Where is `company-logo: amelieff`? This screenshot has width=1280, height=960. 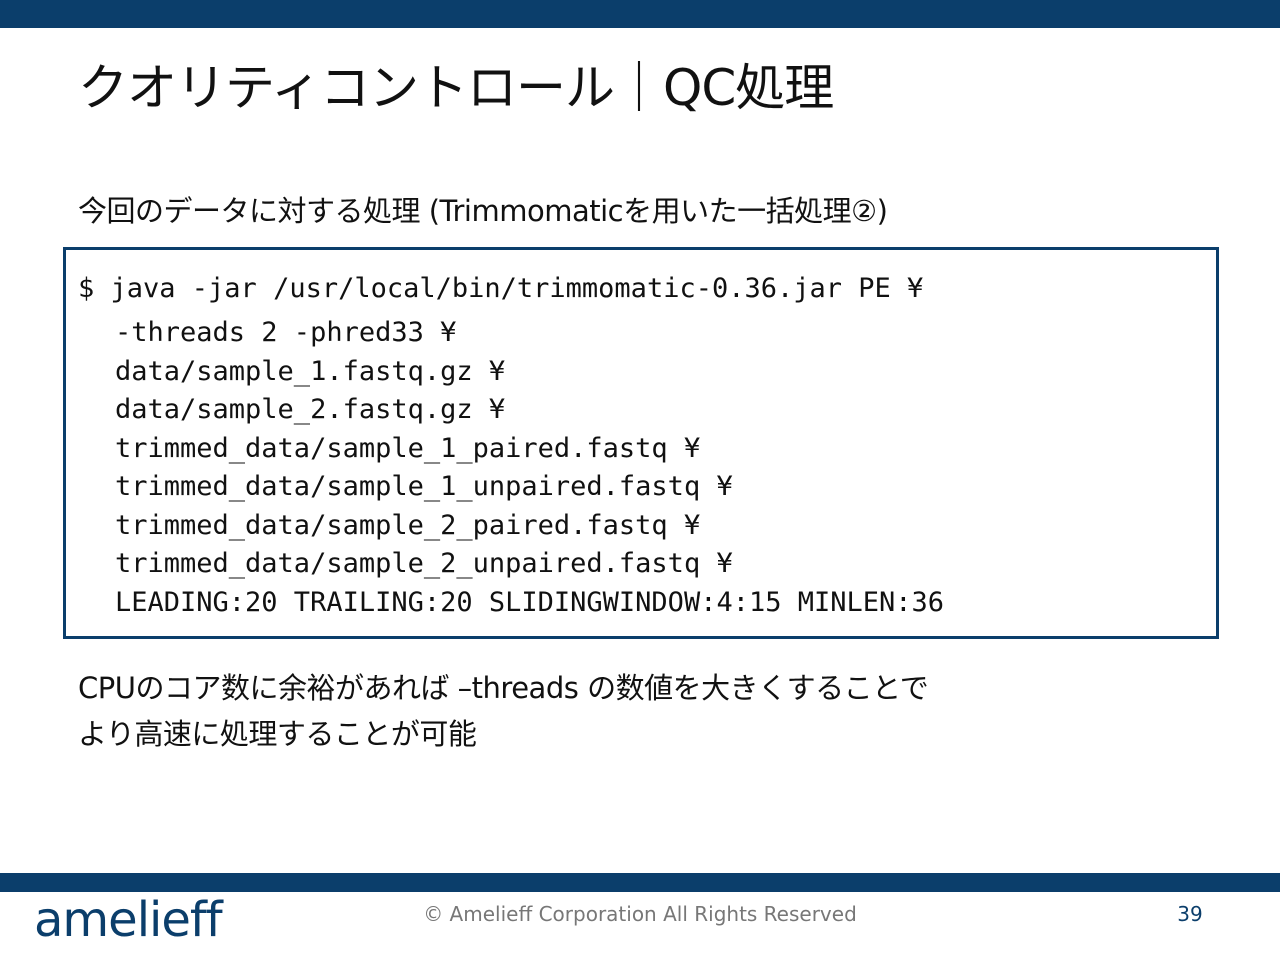
company-logo: amelieff is located at coordinates (128, 920).